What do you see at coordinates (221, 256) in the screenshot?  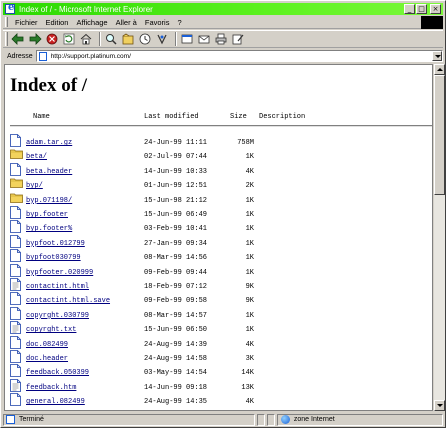 I see `file-row: bypfoot030799 08-Mar-99 14:56 1K` at bounding box center [221, 256].